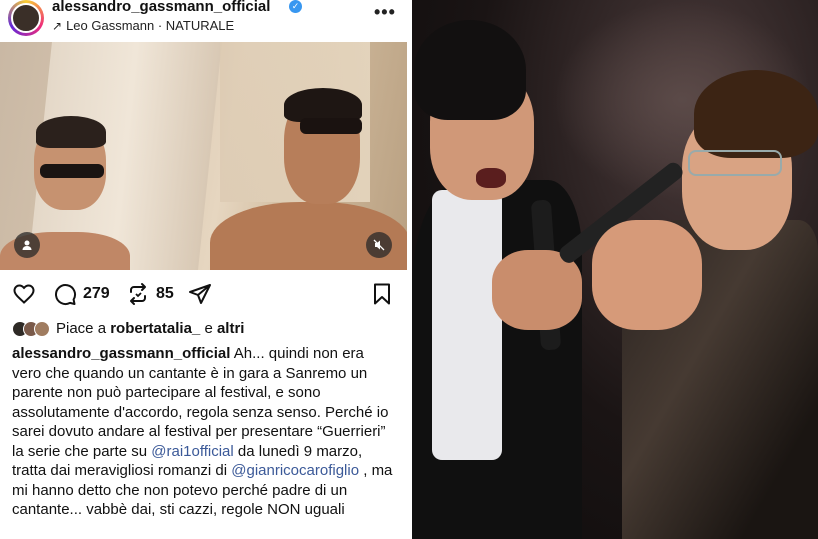 This screenshot has width=818, height=539. Describe the element at coordinates (231, 328) in the screenshot. I see `likes-others: altri` at that location.